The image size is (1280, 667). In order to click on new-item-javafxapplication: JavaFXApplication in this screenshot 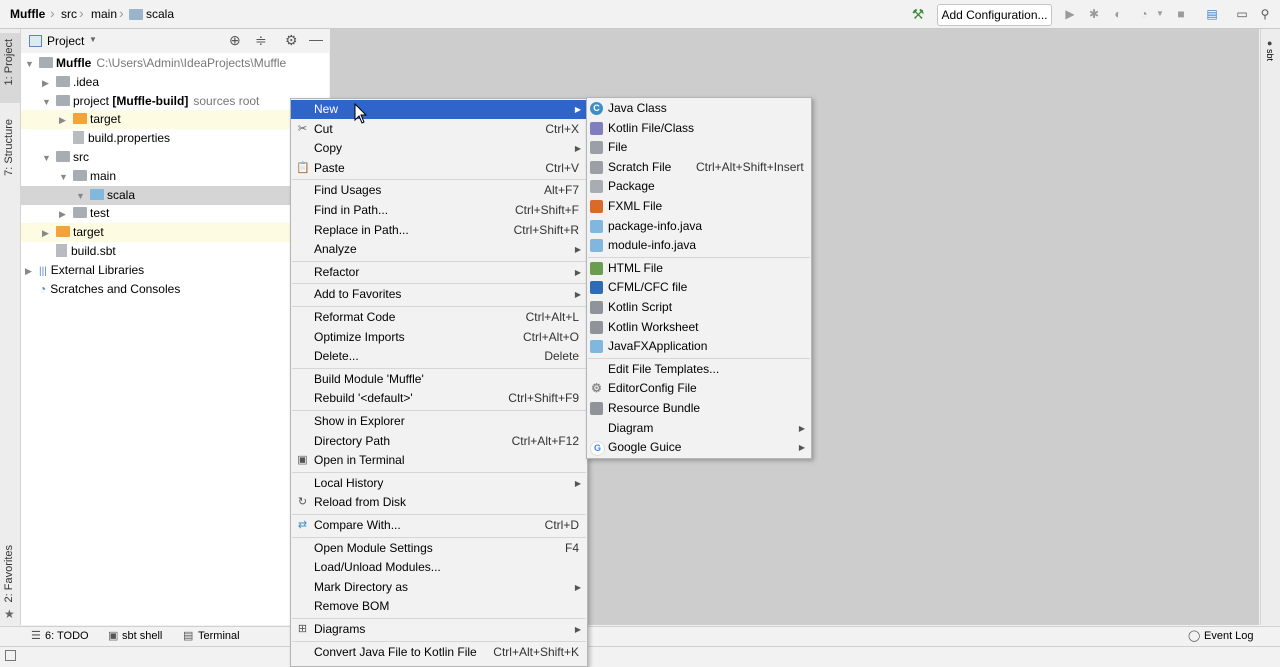, I will do `click(699, 346)`.